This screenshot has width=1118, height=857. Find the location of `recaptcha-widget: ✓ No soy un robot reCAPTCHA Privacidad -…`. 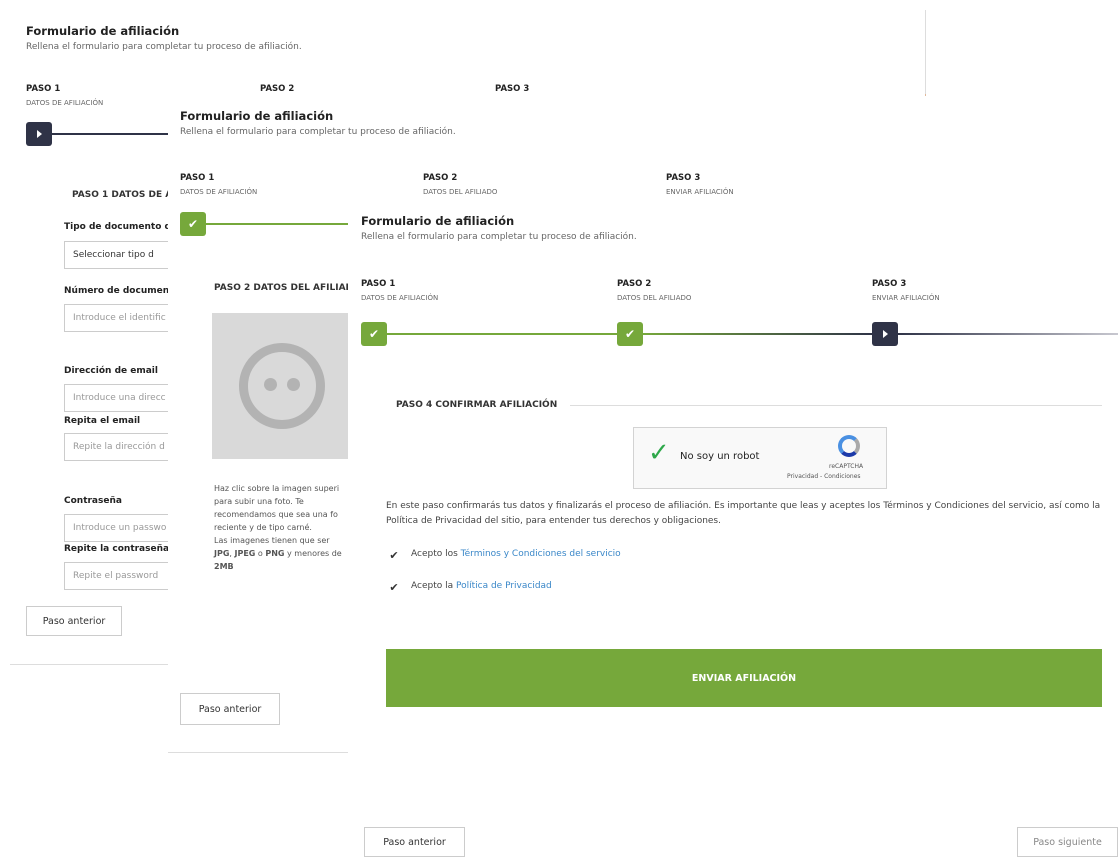

recaptcha-widget: ✓ No soy un robot reCAPTCHA Privacidad -… is located at coordinates (760, 458).